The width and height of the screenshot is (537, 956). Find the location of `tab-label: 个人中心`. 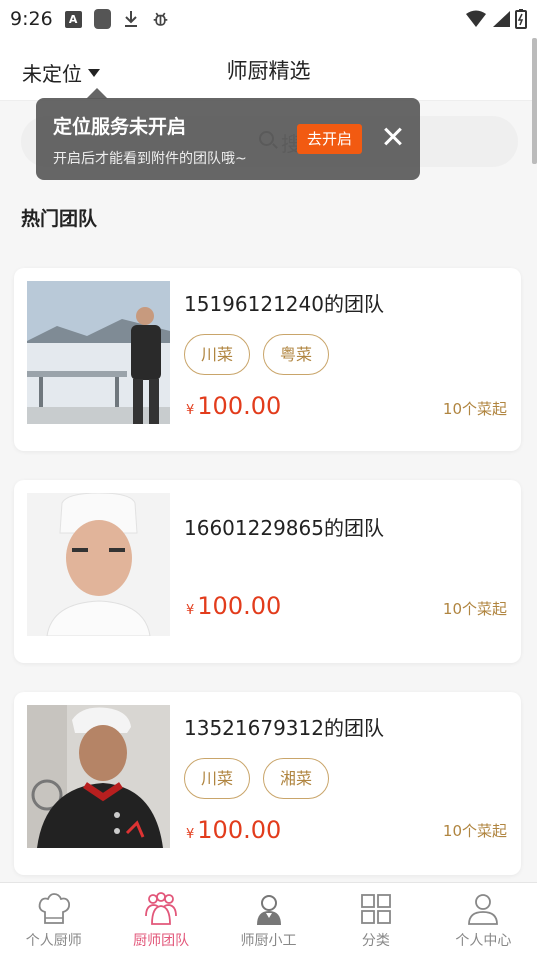

tab-label: 个人中心 is located at coordinates (483, 941).